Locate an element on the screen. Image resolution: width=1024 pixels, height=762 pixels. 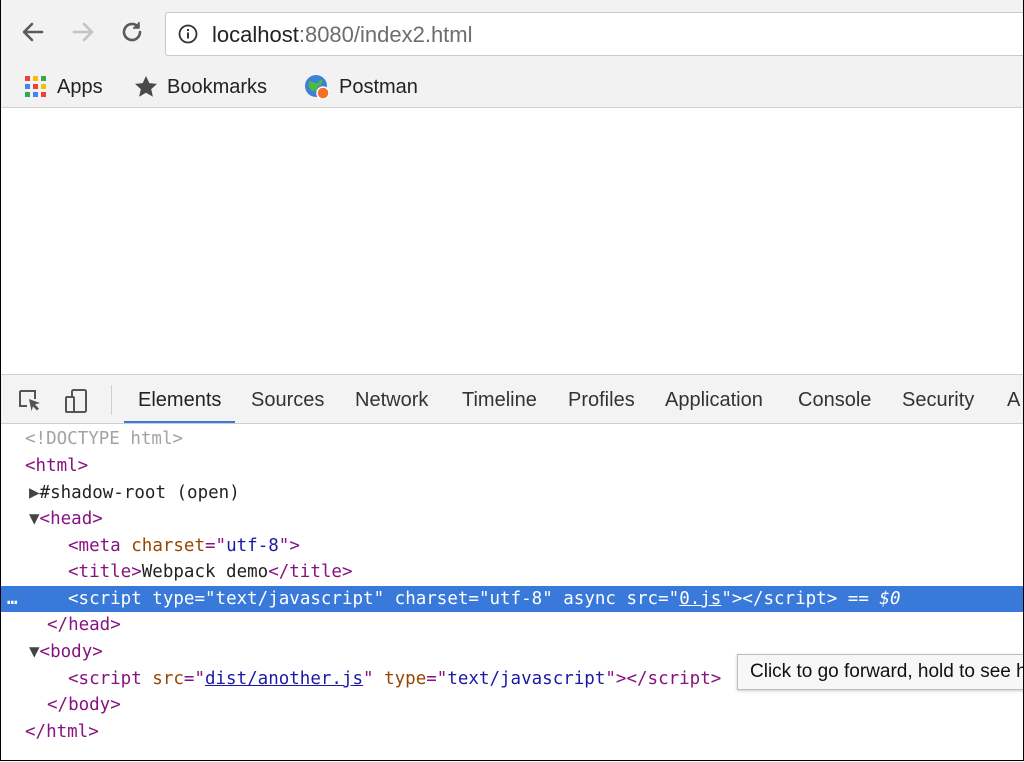
script-charset-value: utf-8 is located at coordinates (516, 599).